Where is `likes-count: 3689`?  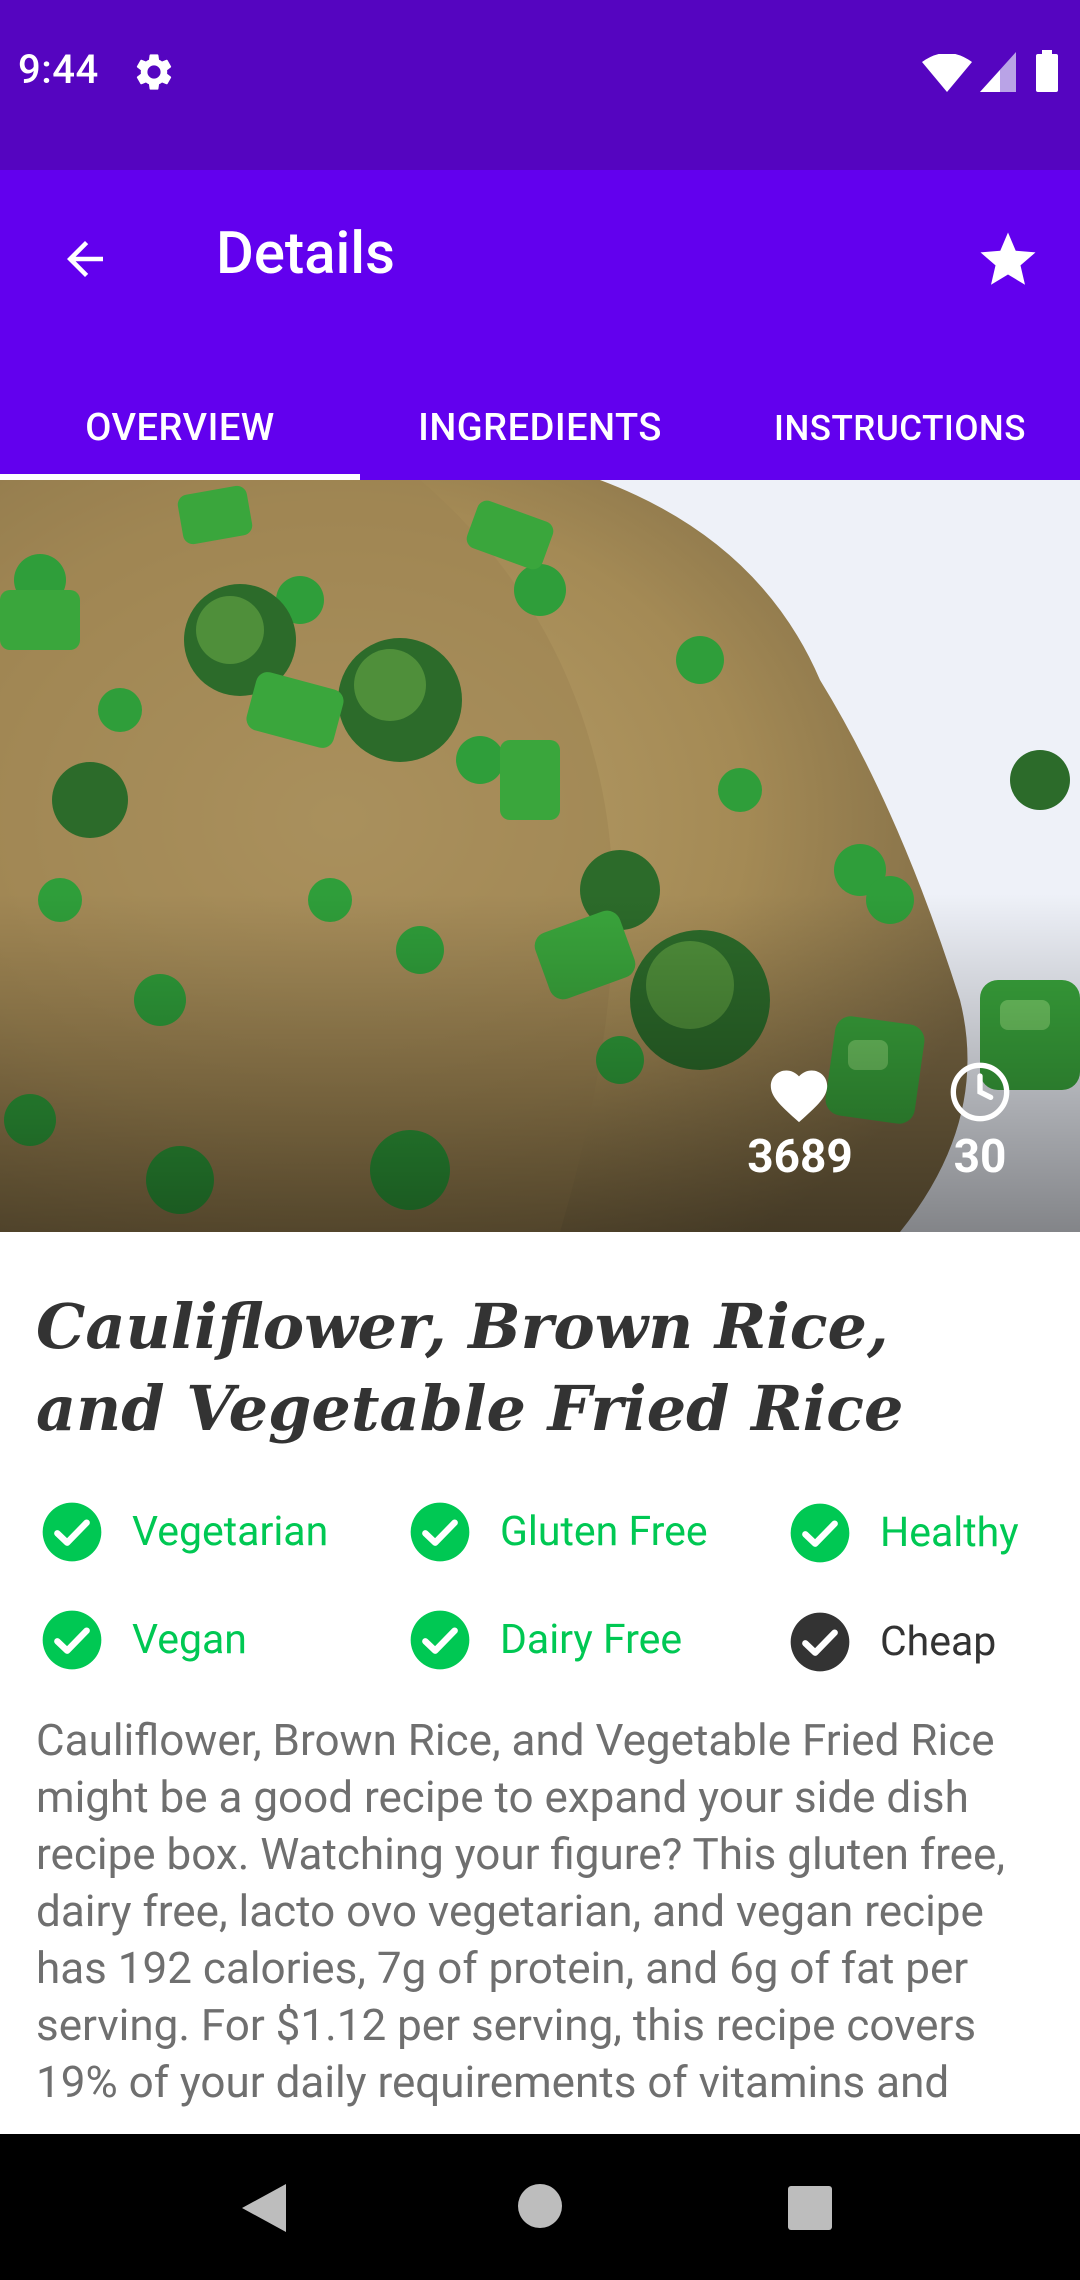
likes-count: 3689 is located at coordinates (800, 1157).